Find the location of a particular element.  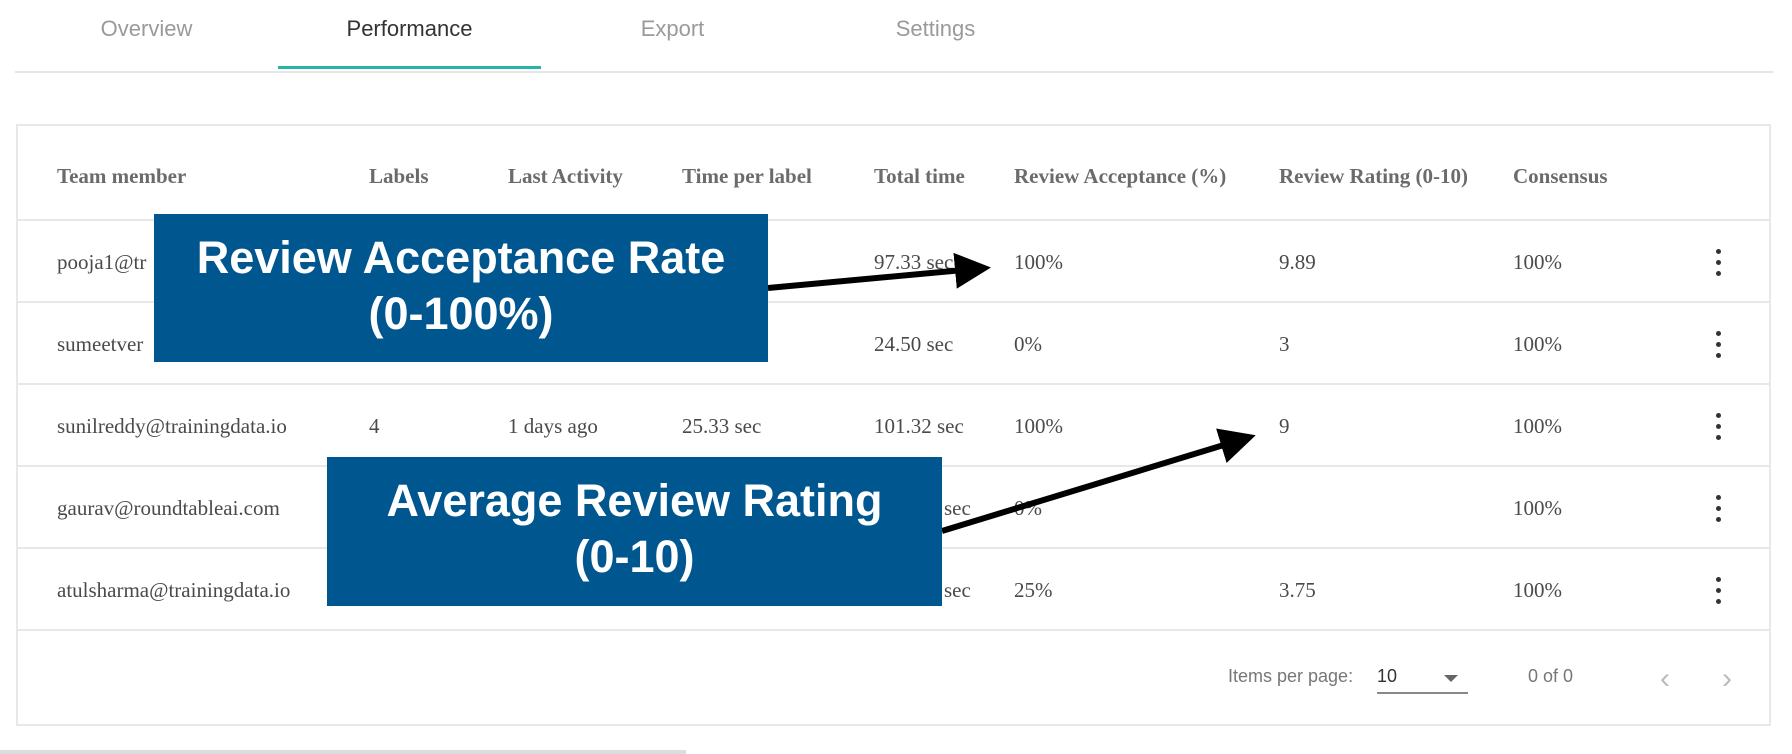

annotation-line: (0-10) is located at coordinates (634, 556).